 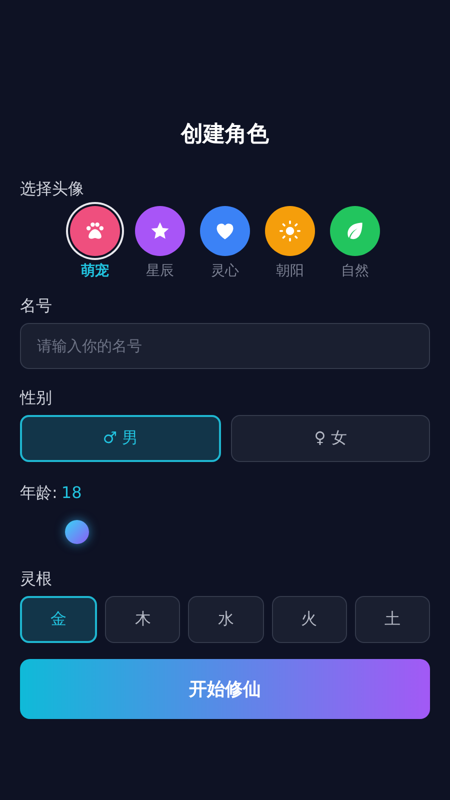 I want to click on avatar-label: 萌宠, so click(x=95, y=271).